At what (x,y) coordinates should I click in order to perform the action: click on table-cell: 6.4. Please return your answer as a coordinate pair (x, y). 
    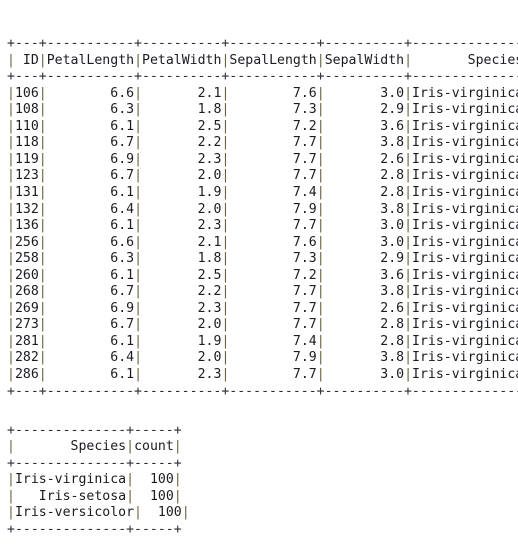
    Looking at the image, I should click on (90, 358).